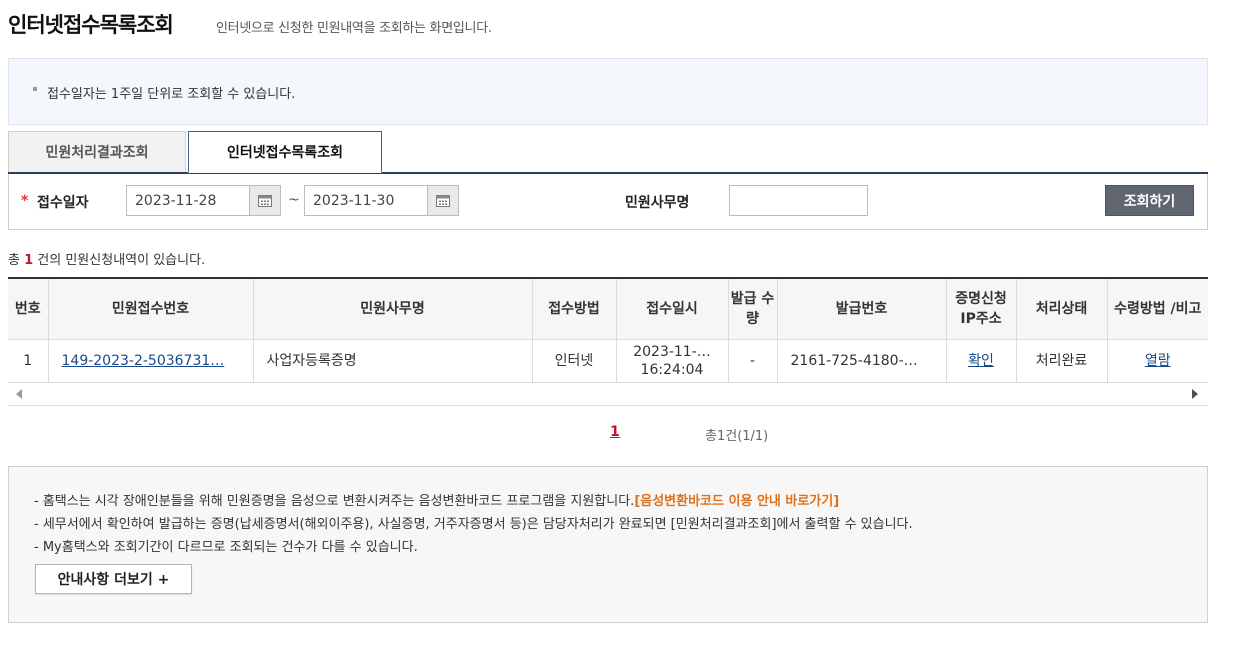 The height and width of the screenshot is (646, 1239). Describe the element at coordinates (1195, 394) in the screenshot. I see `scroll-right-icon` at that location.